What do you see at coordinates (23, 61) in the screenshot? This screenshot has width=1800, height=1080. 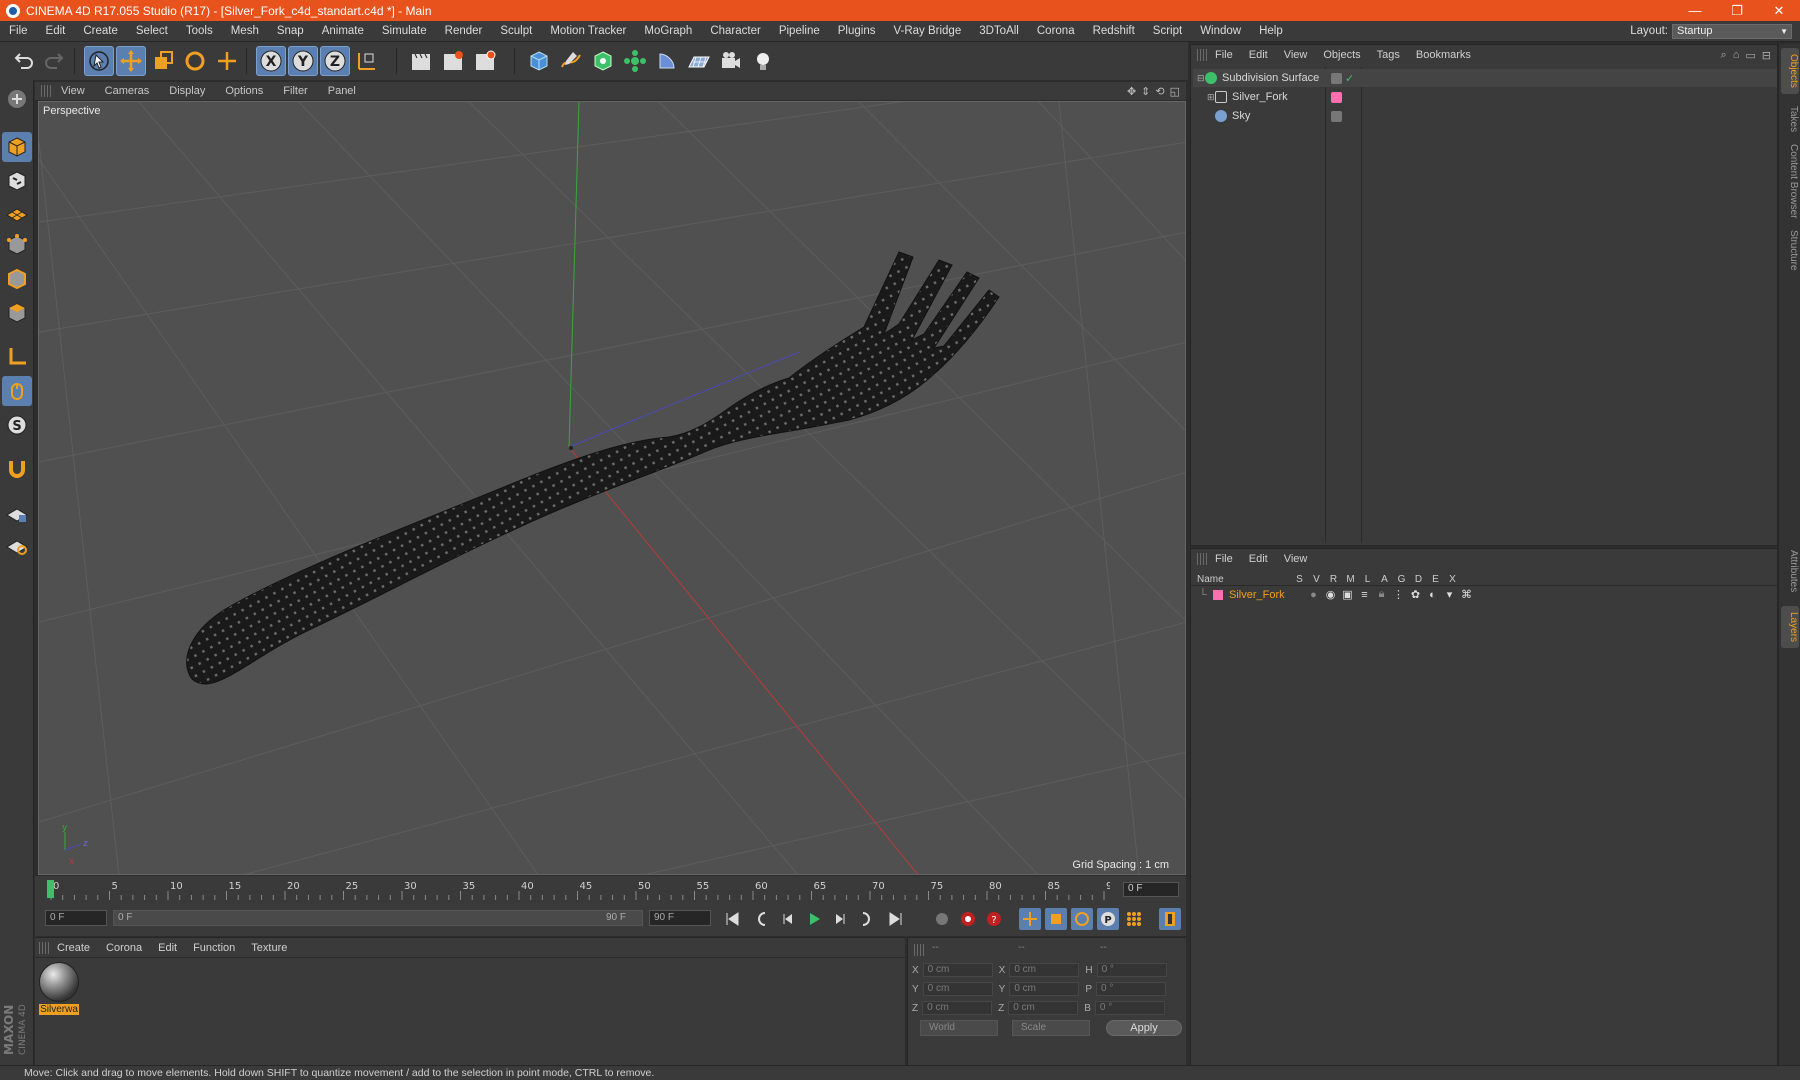 I see `undo-button` at bounding box center [23, 61].